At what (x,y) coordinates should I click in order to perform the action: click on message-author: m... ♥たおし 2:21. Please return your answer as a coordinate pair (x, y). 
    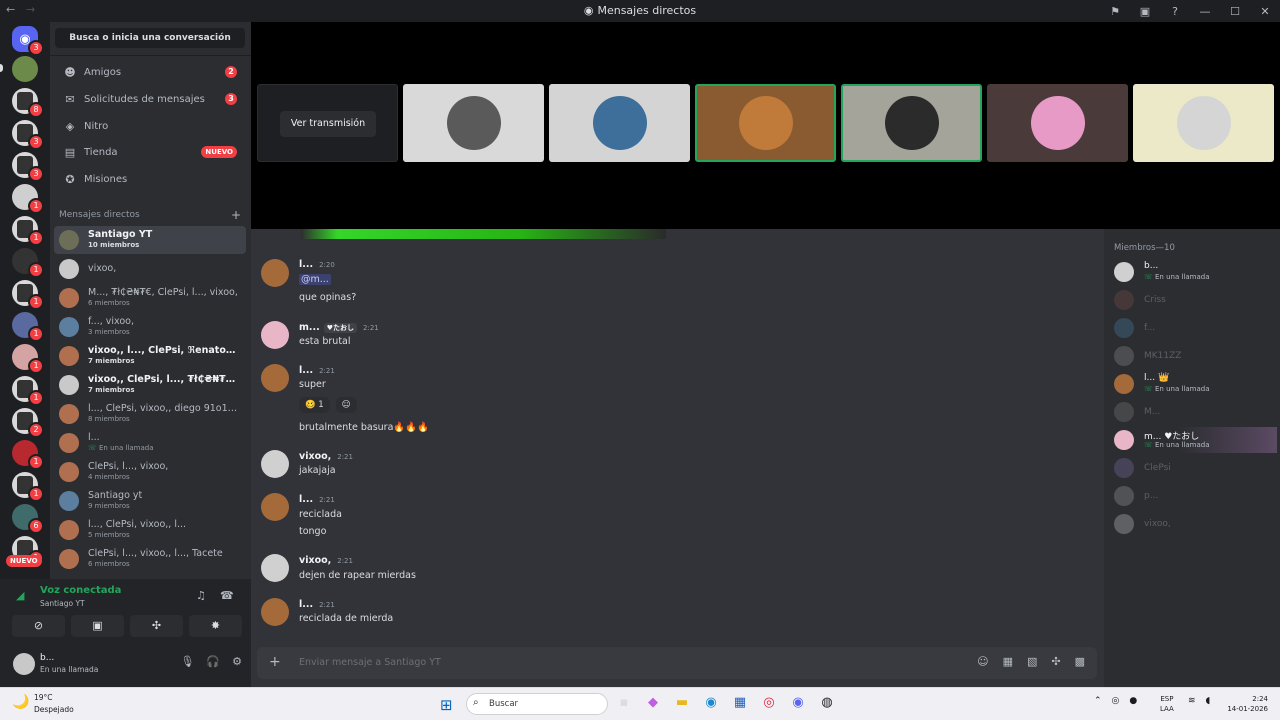
    Looking at the image, I should click on (339, 327).